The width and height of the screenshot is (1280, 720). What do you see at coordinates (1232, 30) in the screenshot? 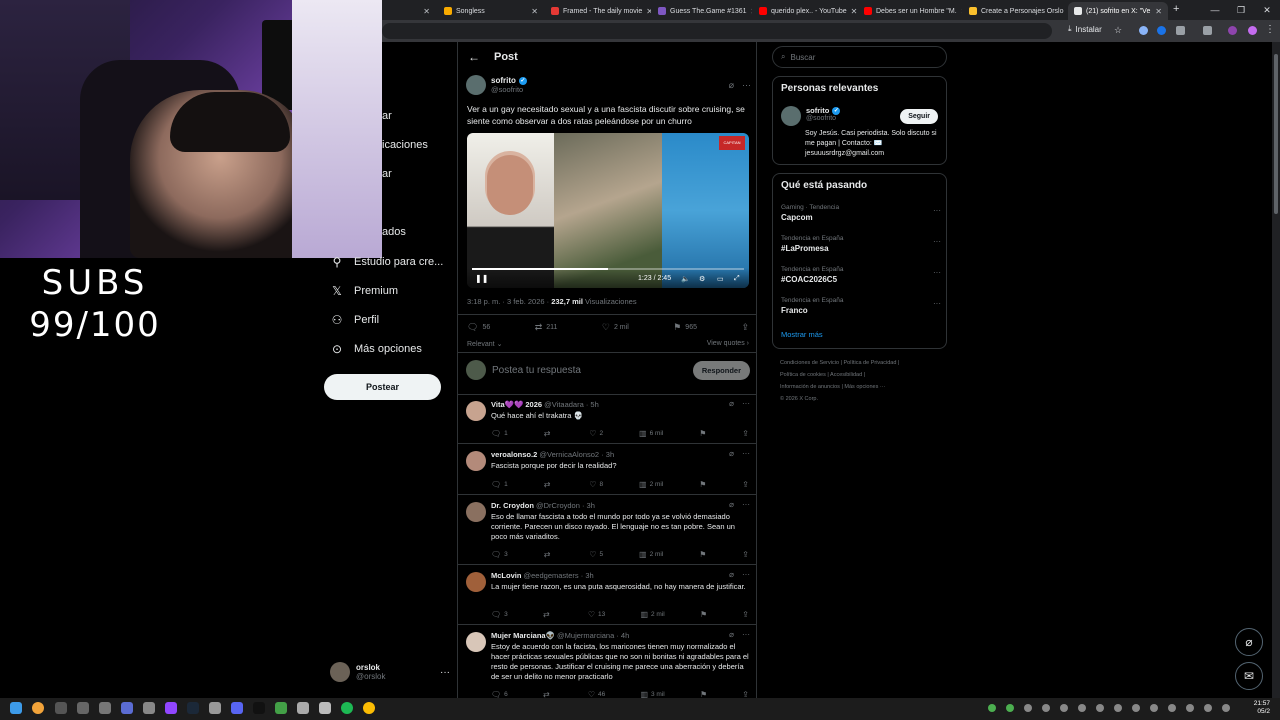
I see `profile-avatar-icon` at bounding box center [1232, 30].